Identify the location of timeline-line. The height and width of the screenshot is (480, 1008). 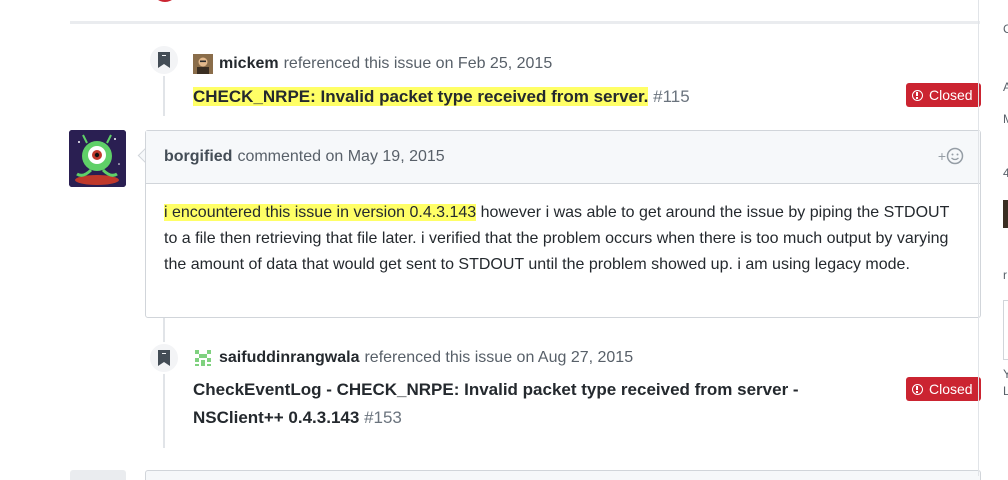
(164, 383).